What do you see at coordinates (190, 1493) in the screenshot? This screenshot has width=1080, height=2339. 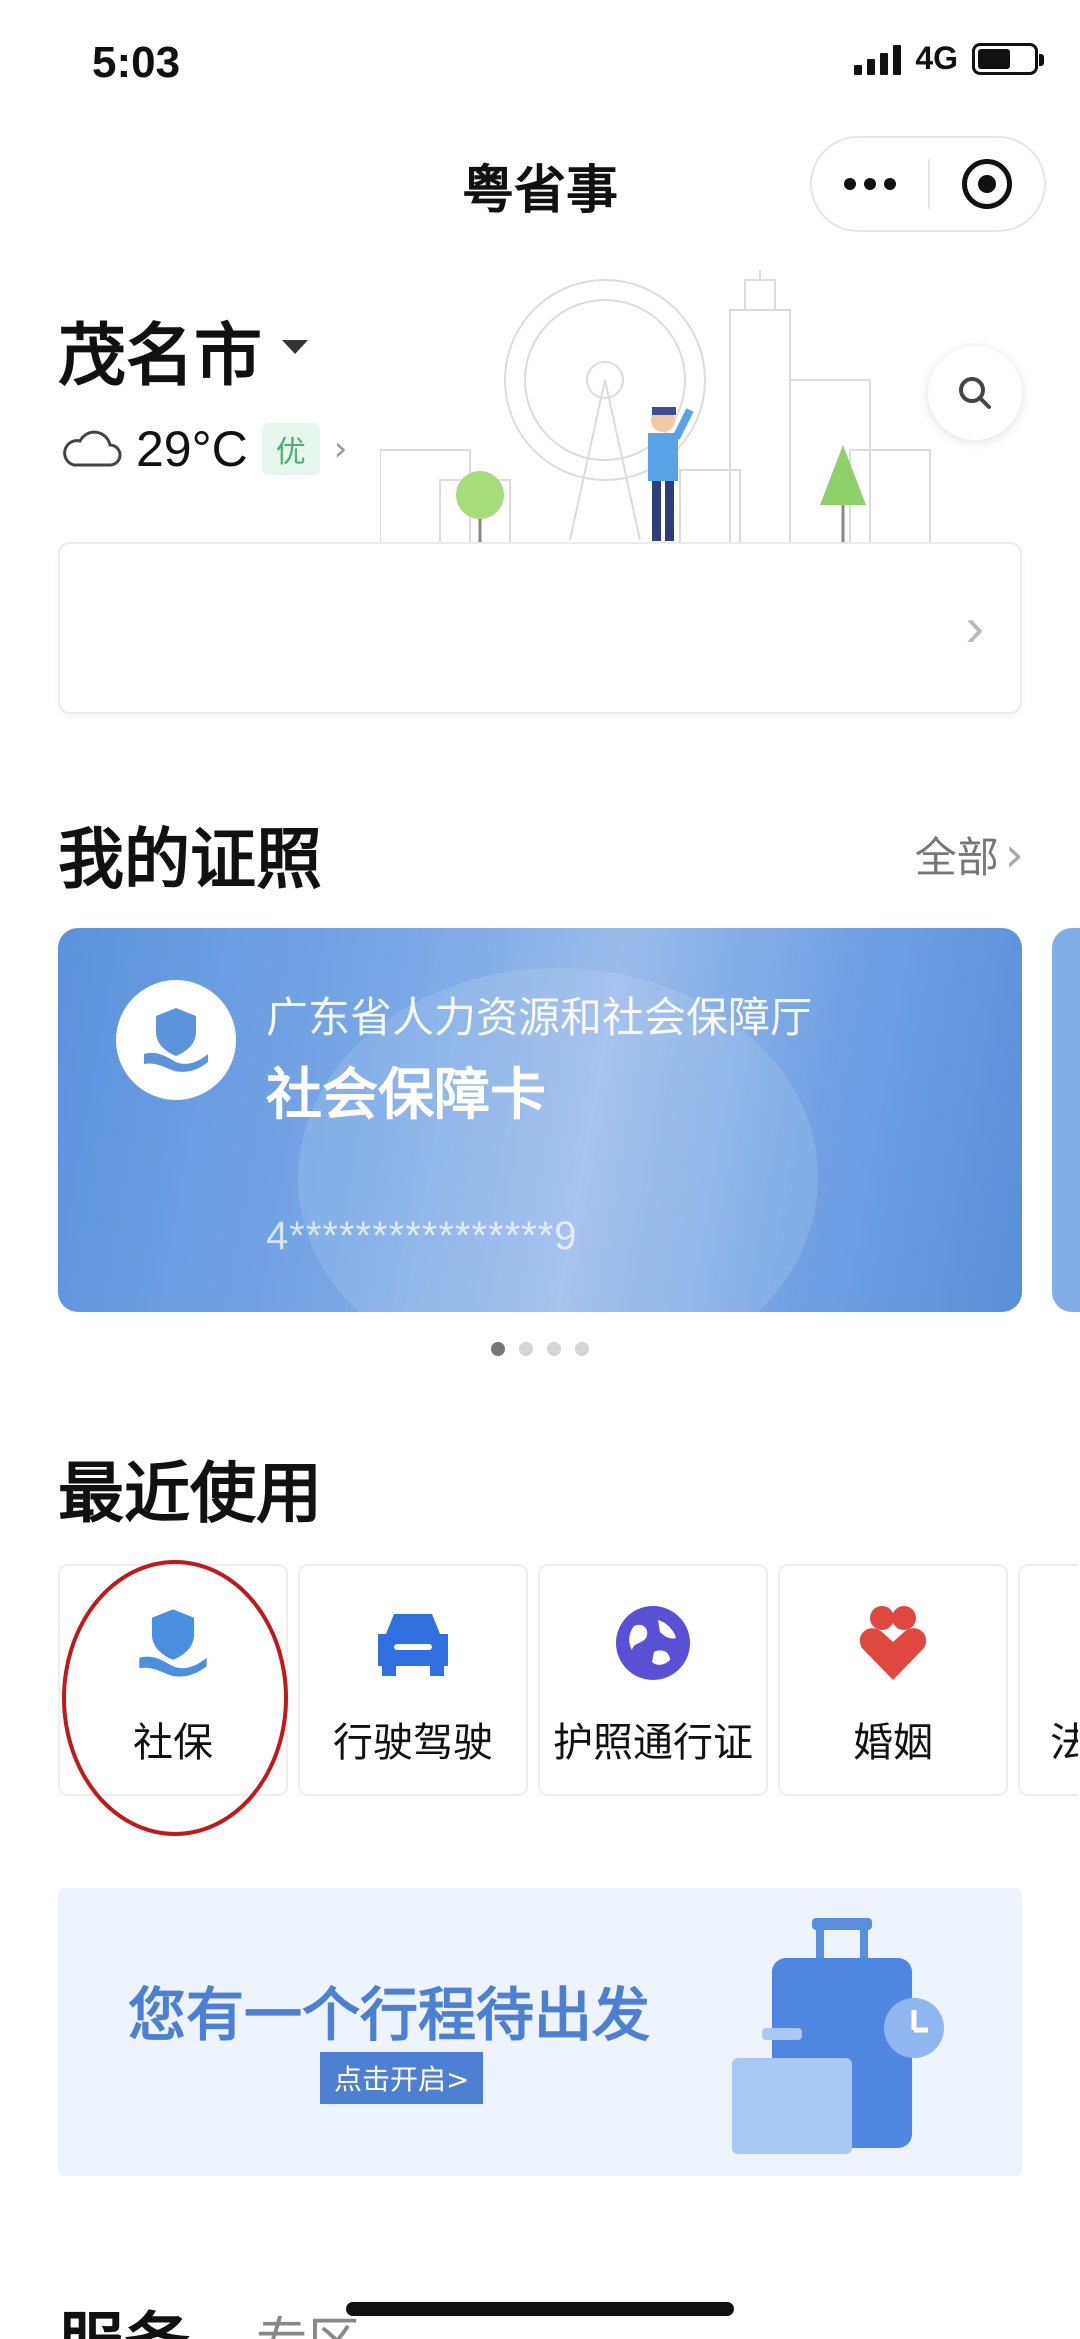 I see `recent-section-title: 最近使用` at bounding box center [190, 1493].